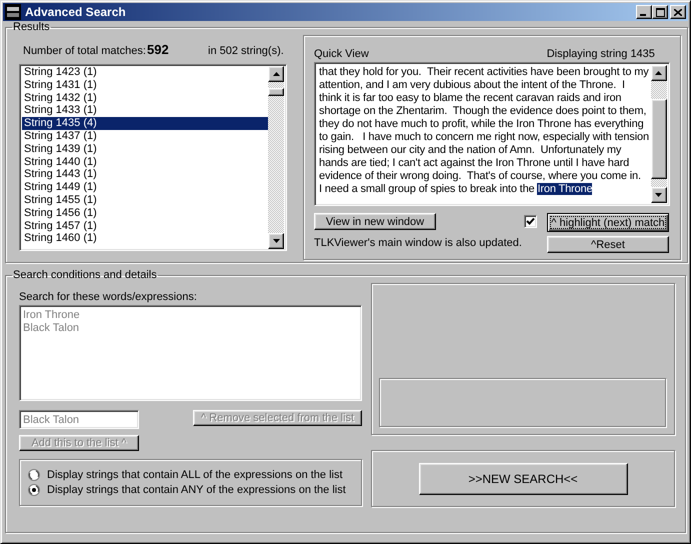 The width and height of the screenshot is (691, 544). Describe the element at coordinates (523, 478) in the screenshot. I see `new-search-button: >>NEW SEARCH<<` at that location.